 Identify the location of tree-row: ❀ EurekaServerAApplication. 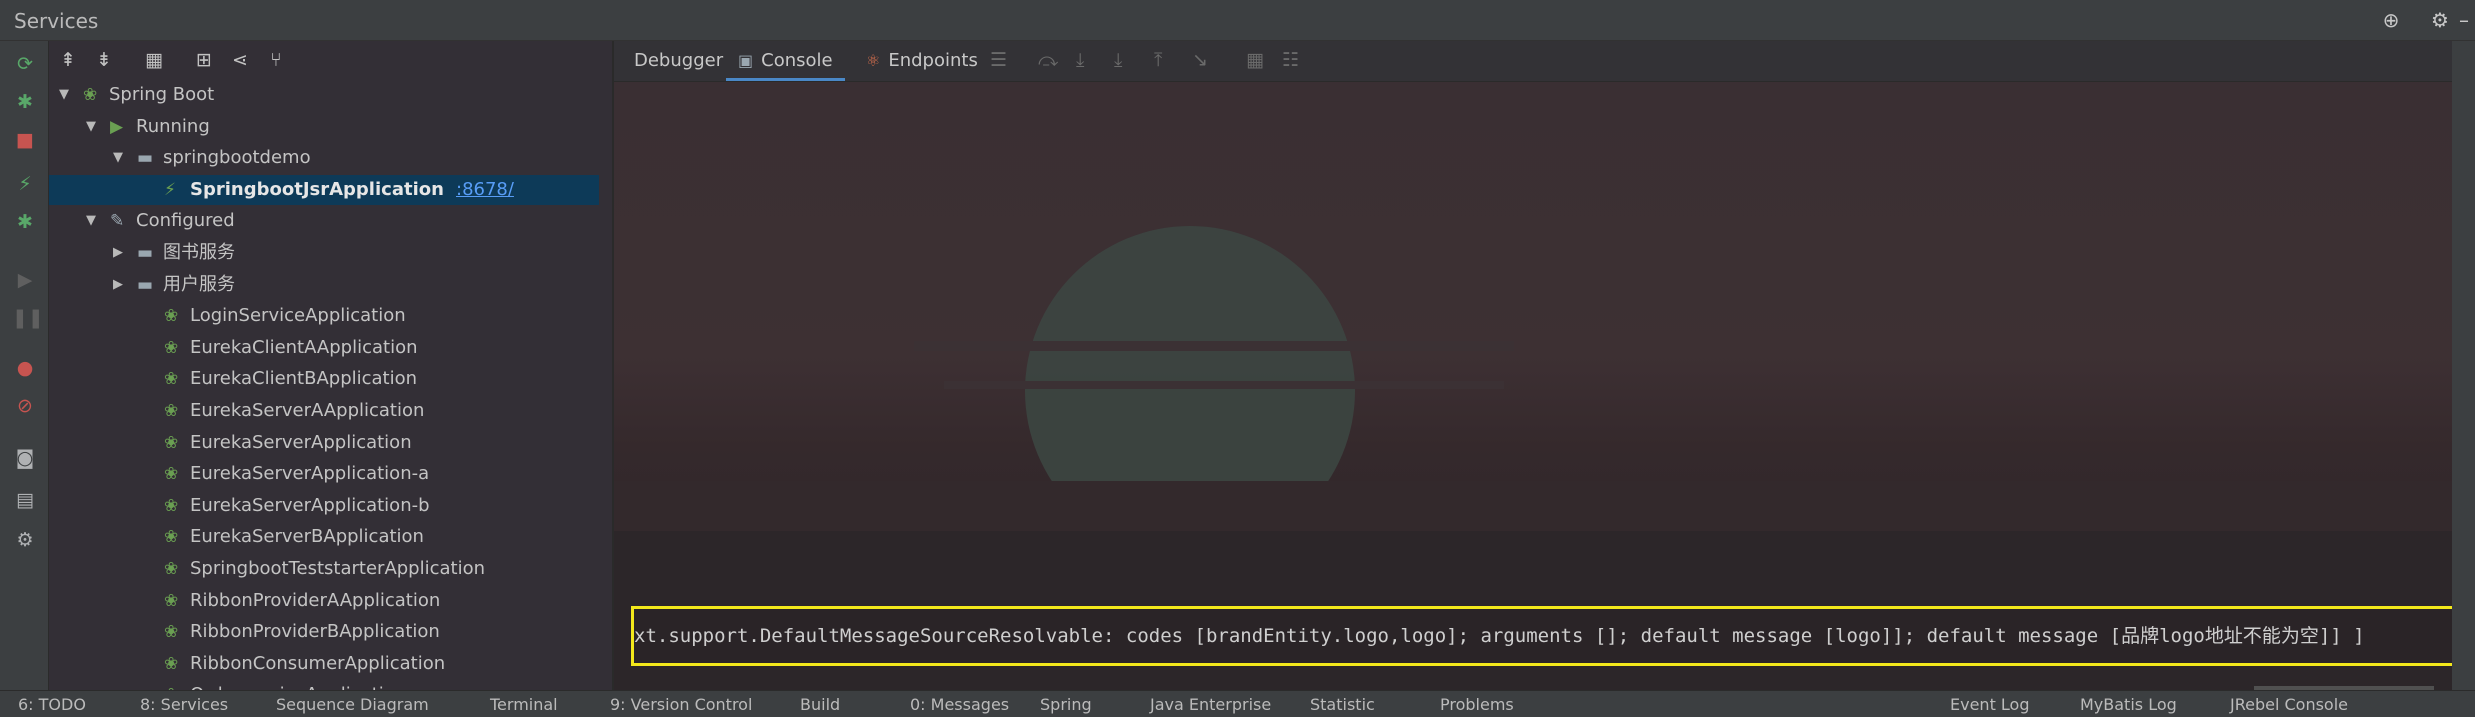
(324, 411).